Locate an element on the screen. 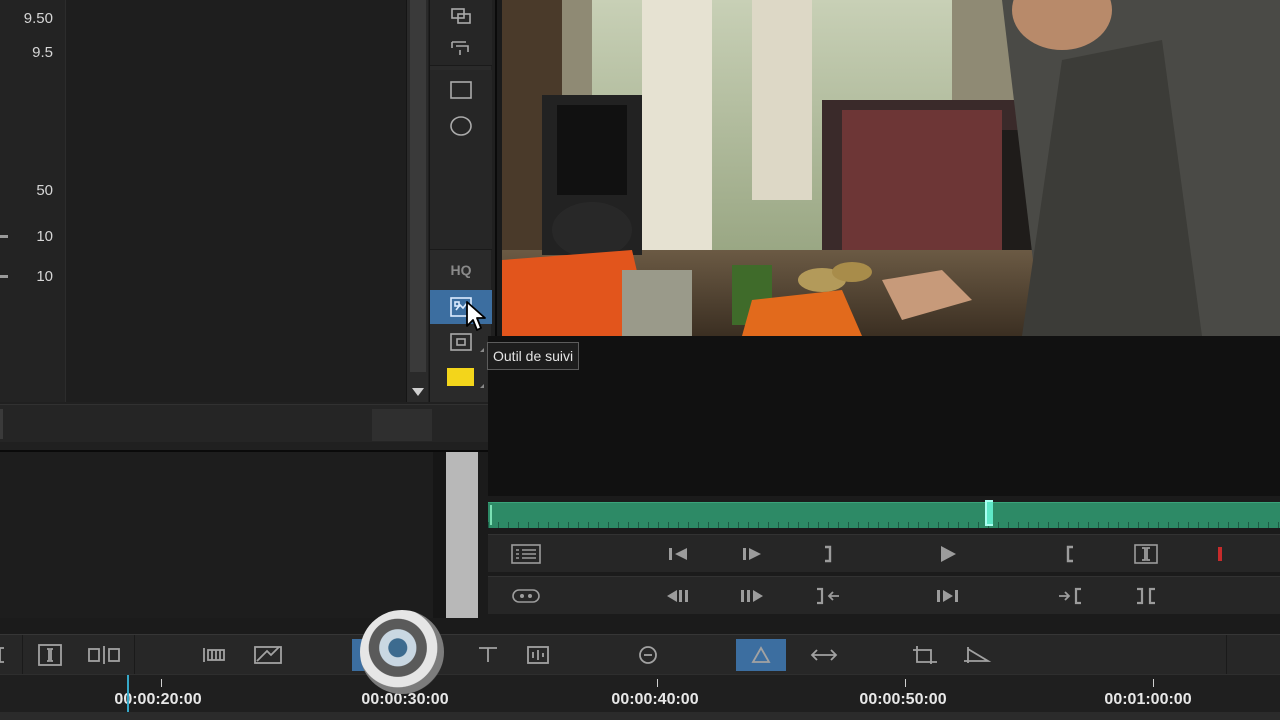  split-clip-button is located at coordinates (50, 655).